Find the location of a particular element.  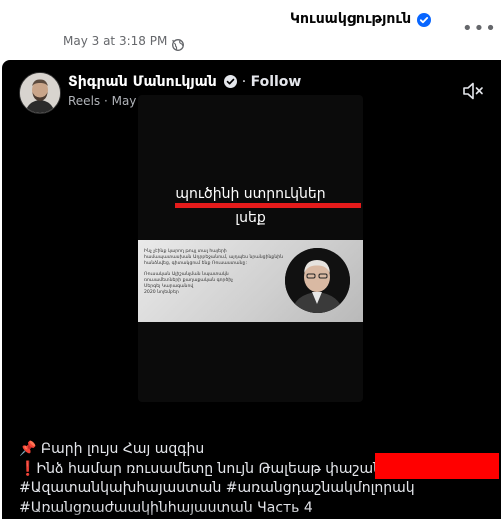

follow-button: Follow is located at coordinates (276, 82).